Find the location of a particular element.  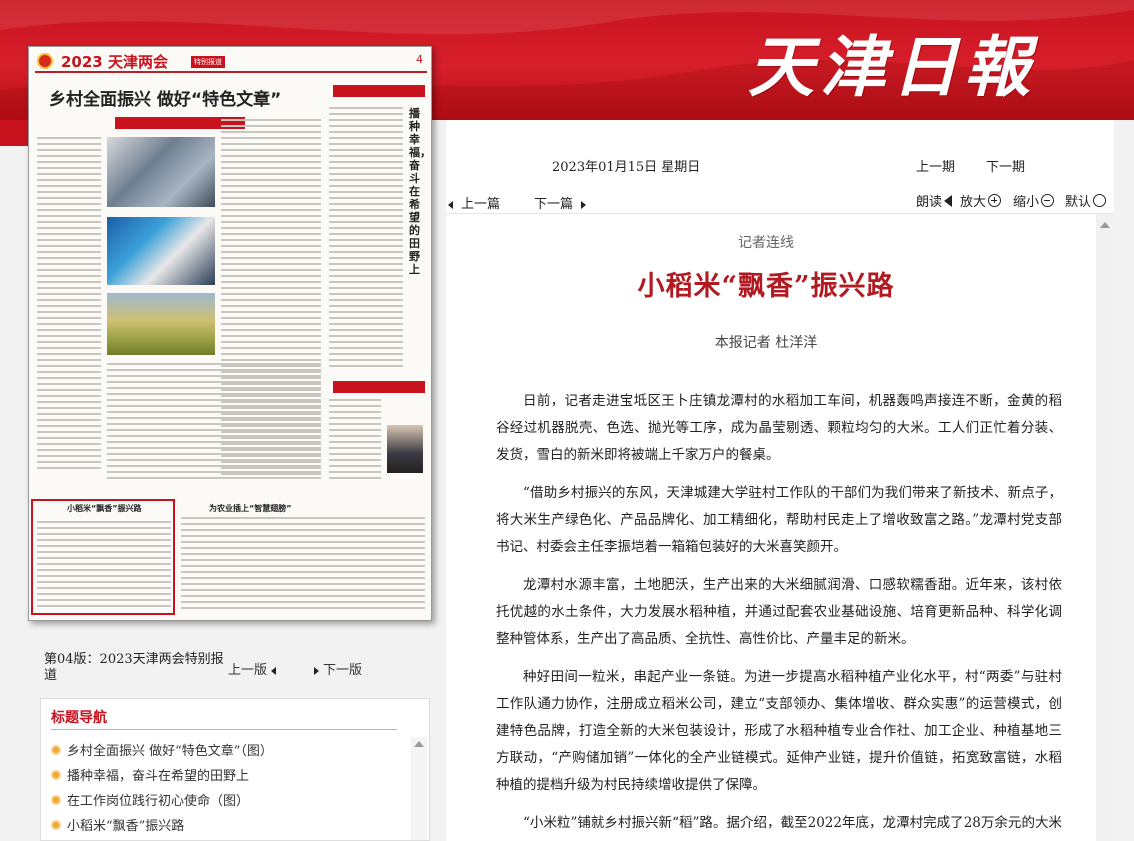

title-nav-item: 小稻米“飘香”振兴路 is located at coordinates (226, 824).